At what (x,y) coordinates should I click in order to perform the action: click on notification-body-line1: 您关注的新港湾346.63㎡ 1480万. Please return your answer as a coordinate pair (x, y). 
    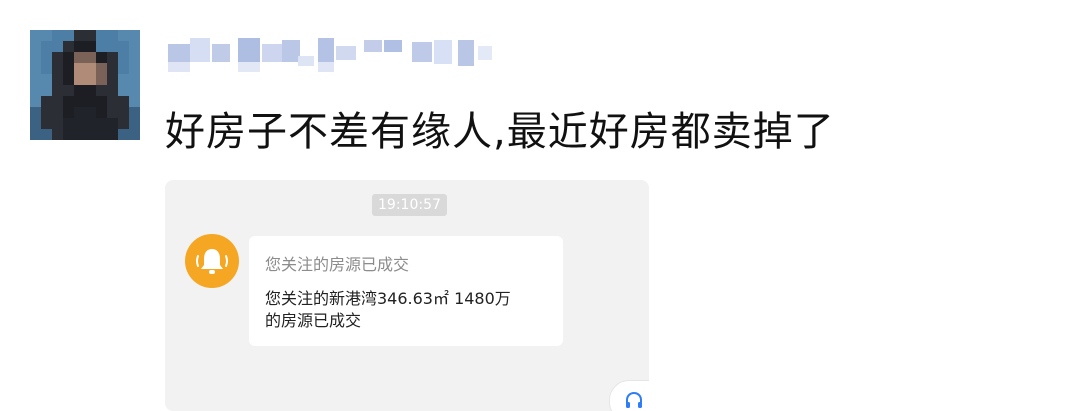
    Looking at the image, I should click on (388, 298).